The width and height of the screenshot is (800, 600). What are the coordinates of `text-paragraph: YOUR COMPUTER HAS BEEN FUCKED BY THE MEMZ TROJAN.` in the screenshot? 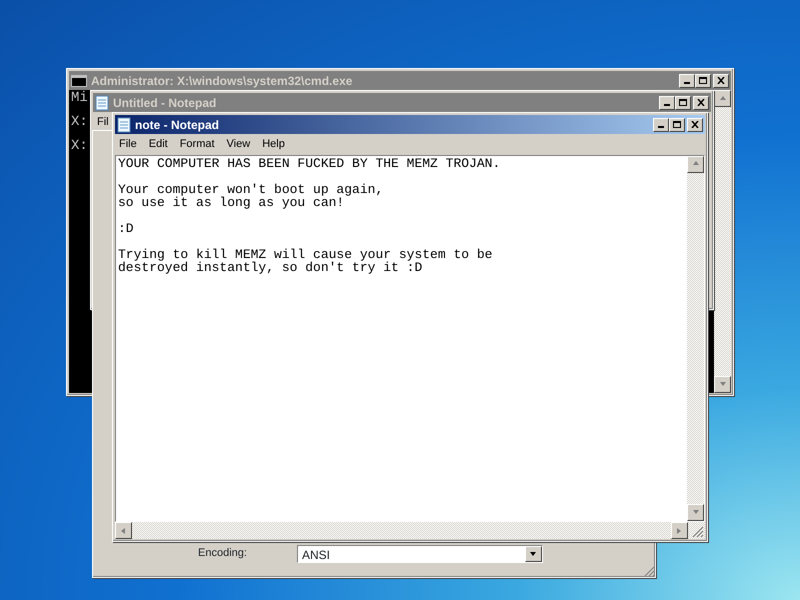 It's located at (310, 163).